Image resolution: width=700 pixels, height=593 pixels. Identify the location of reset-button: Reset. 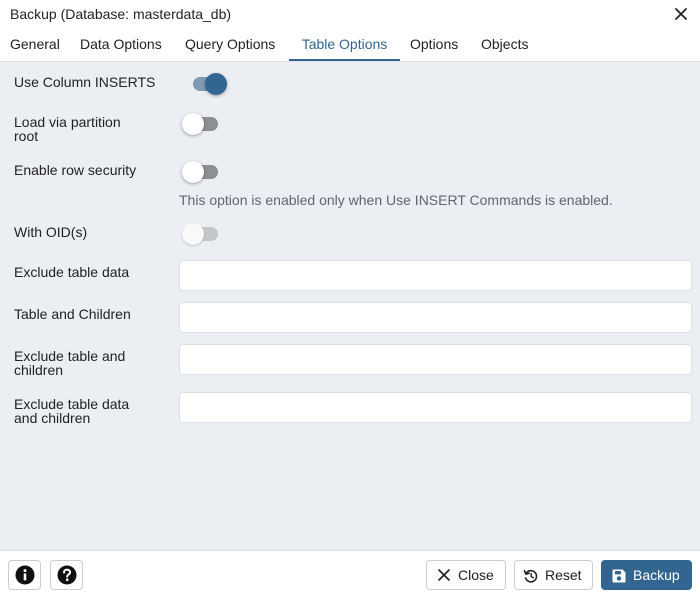
(553, 575).